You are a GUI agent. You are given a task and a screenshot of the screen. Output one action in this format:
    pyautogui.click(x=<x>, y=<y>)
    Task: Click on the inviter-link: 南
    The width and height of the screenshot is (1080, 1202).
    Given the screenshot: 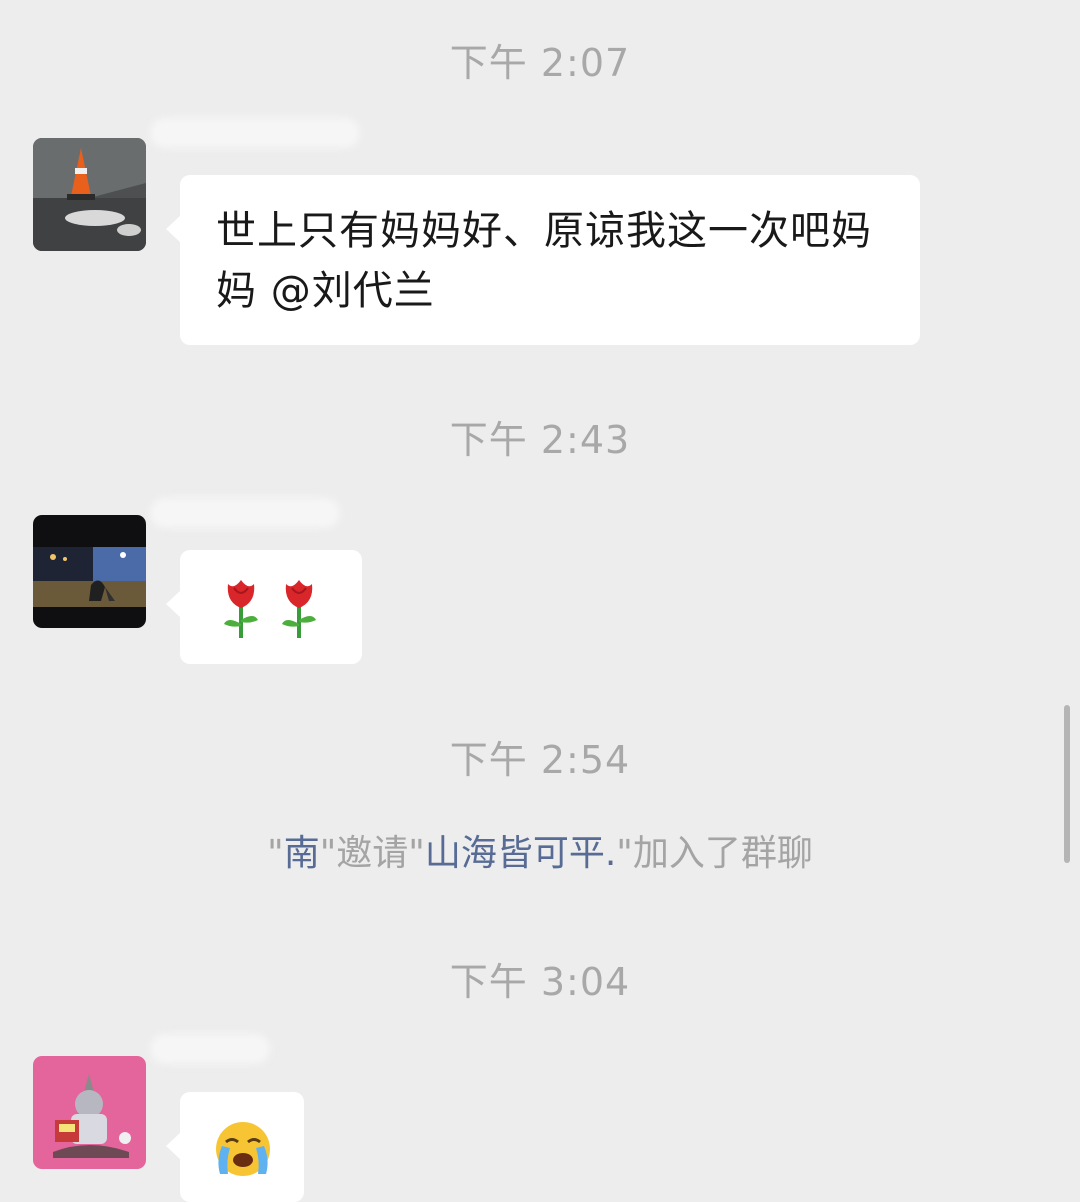 What is the action you would take?
    pyautogui.click(x=302, y=853)
    